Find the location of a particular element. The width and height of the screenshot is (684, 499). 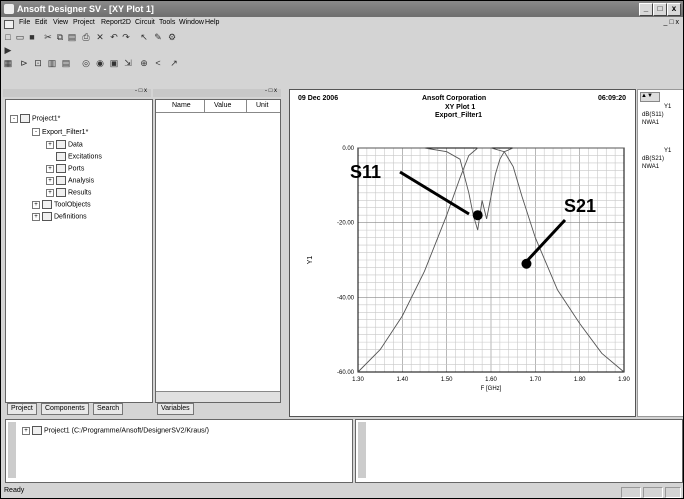

tree-item-results: + Results is located at coordinates (68, 192).